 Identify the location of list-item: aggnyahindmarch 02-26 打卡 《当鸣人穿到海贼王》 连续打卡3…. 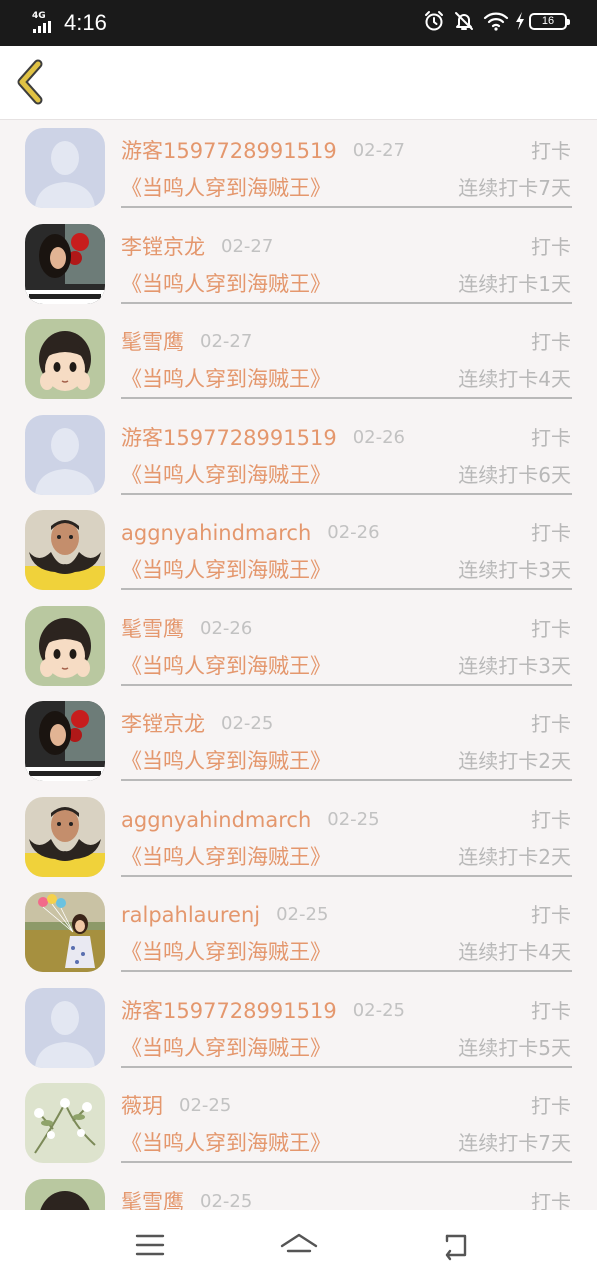
(298, 550).